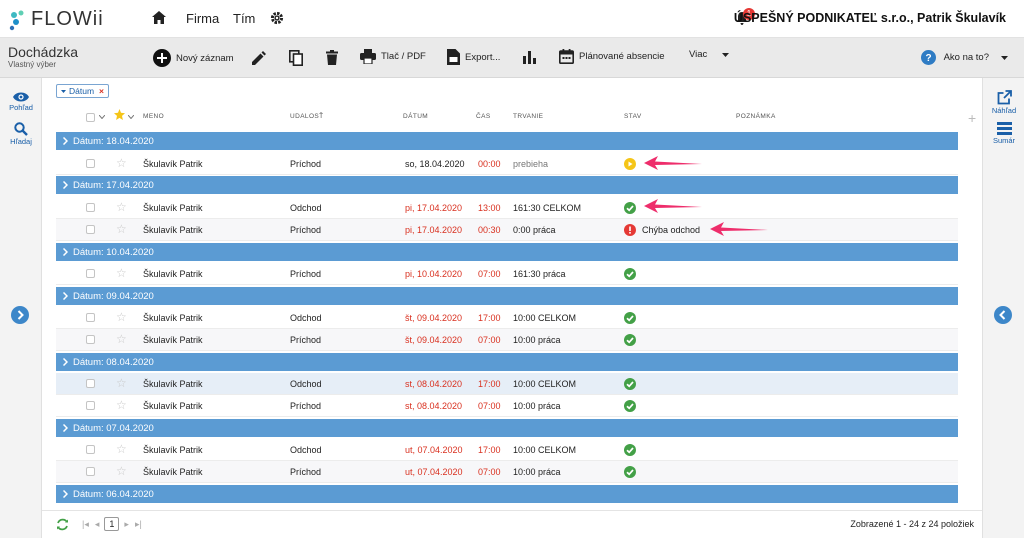  Describe the element at coordinates (20, 315) in the screenshot. I see `expand-left-button` at that location.